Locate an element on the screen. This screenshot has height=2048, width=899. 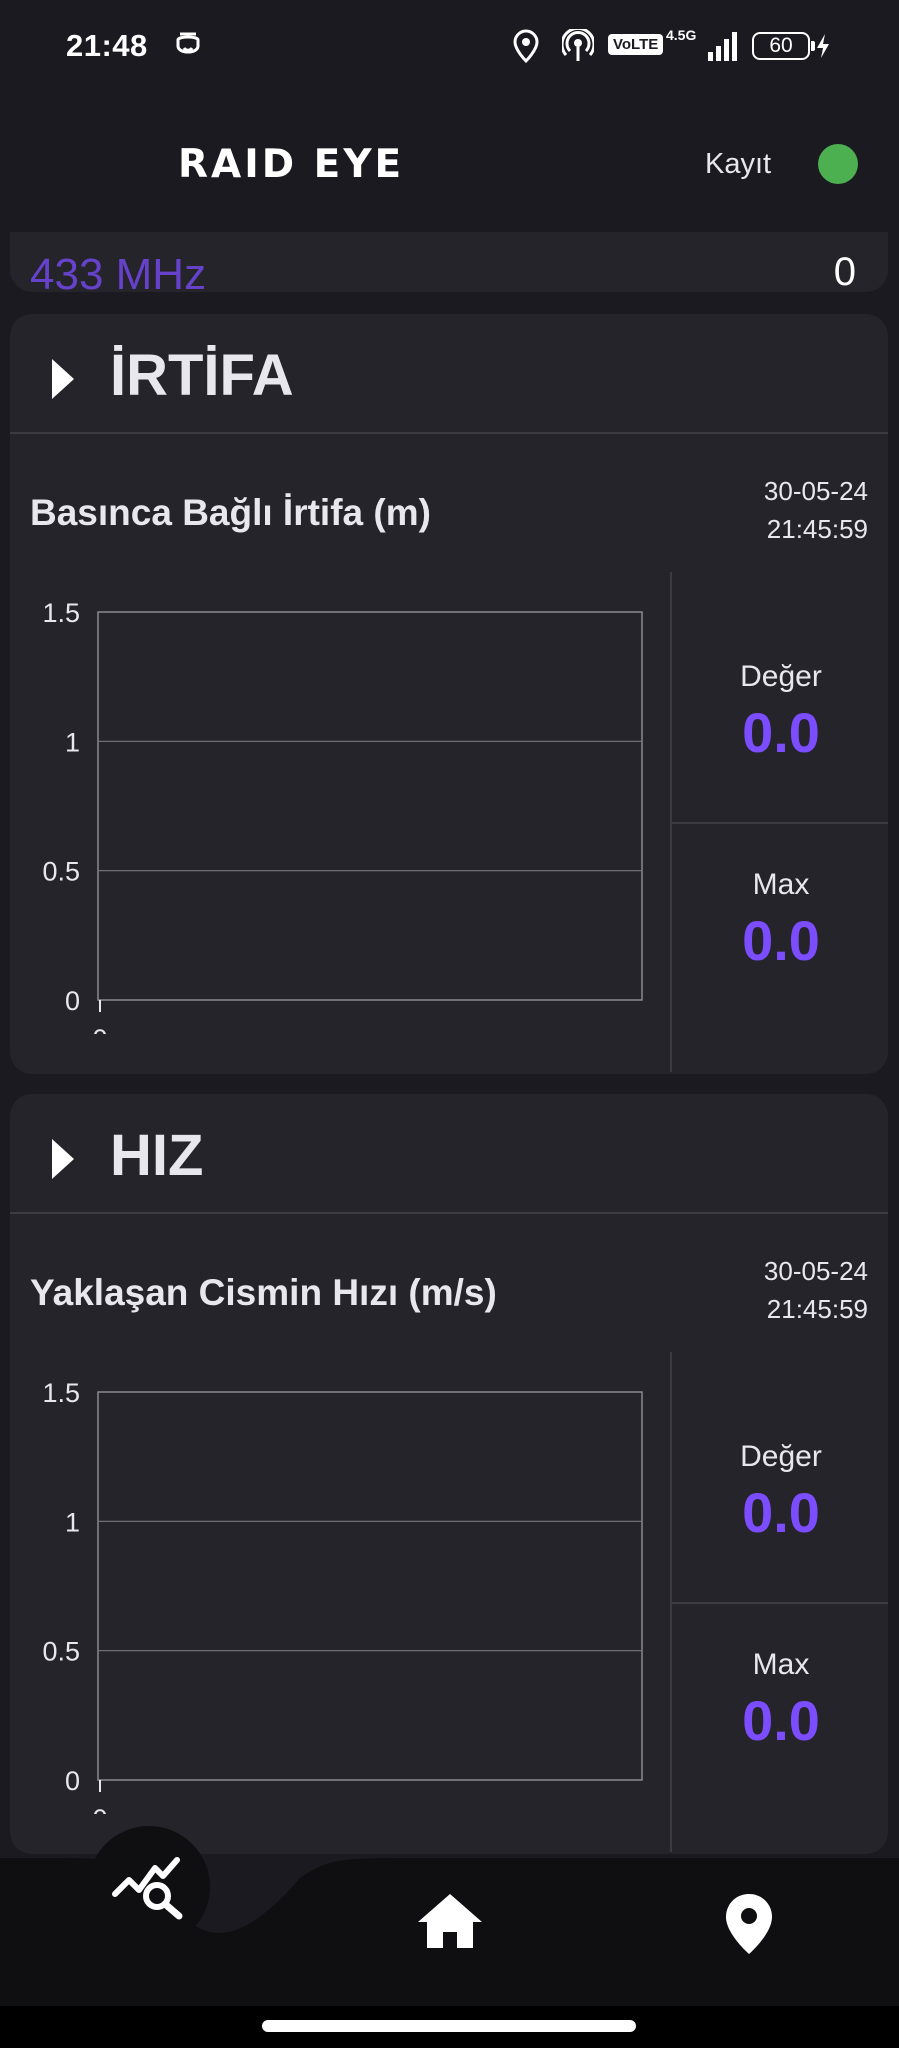
nav-location-button is located at coordinates (749, 1924).